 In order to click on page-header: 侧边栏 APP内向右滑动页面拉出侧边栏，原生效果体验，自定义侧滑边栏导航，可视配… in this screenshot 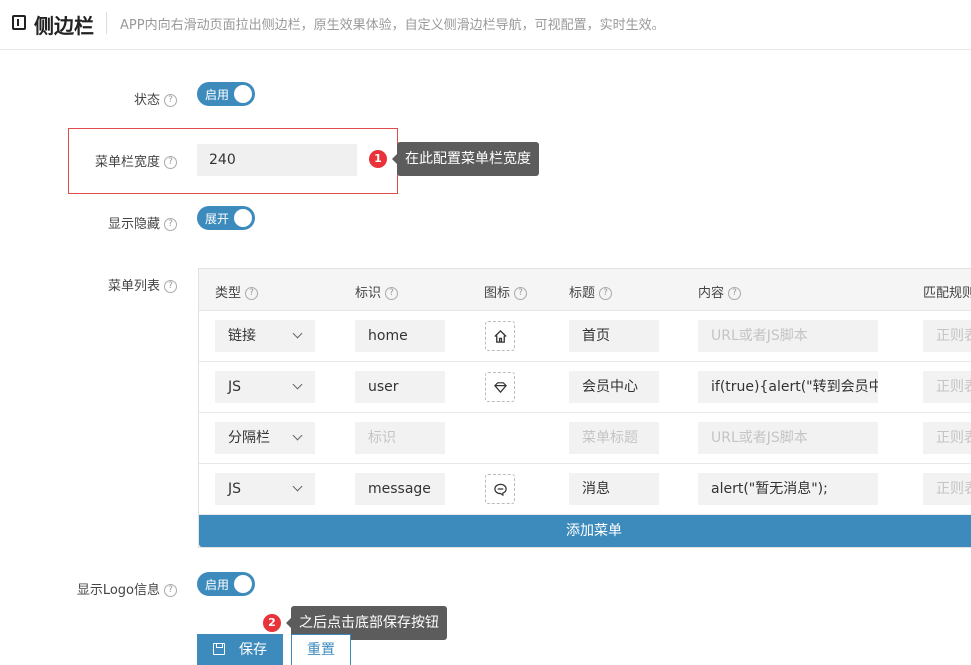, I will do `click(485, 25)`.